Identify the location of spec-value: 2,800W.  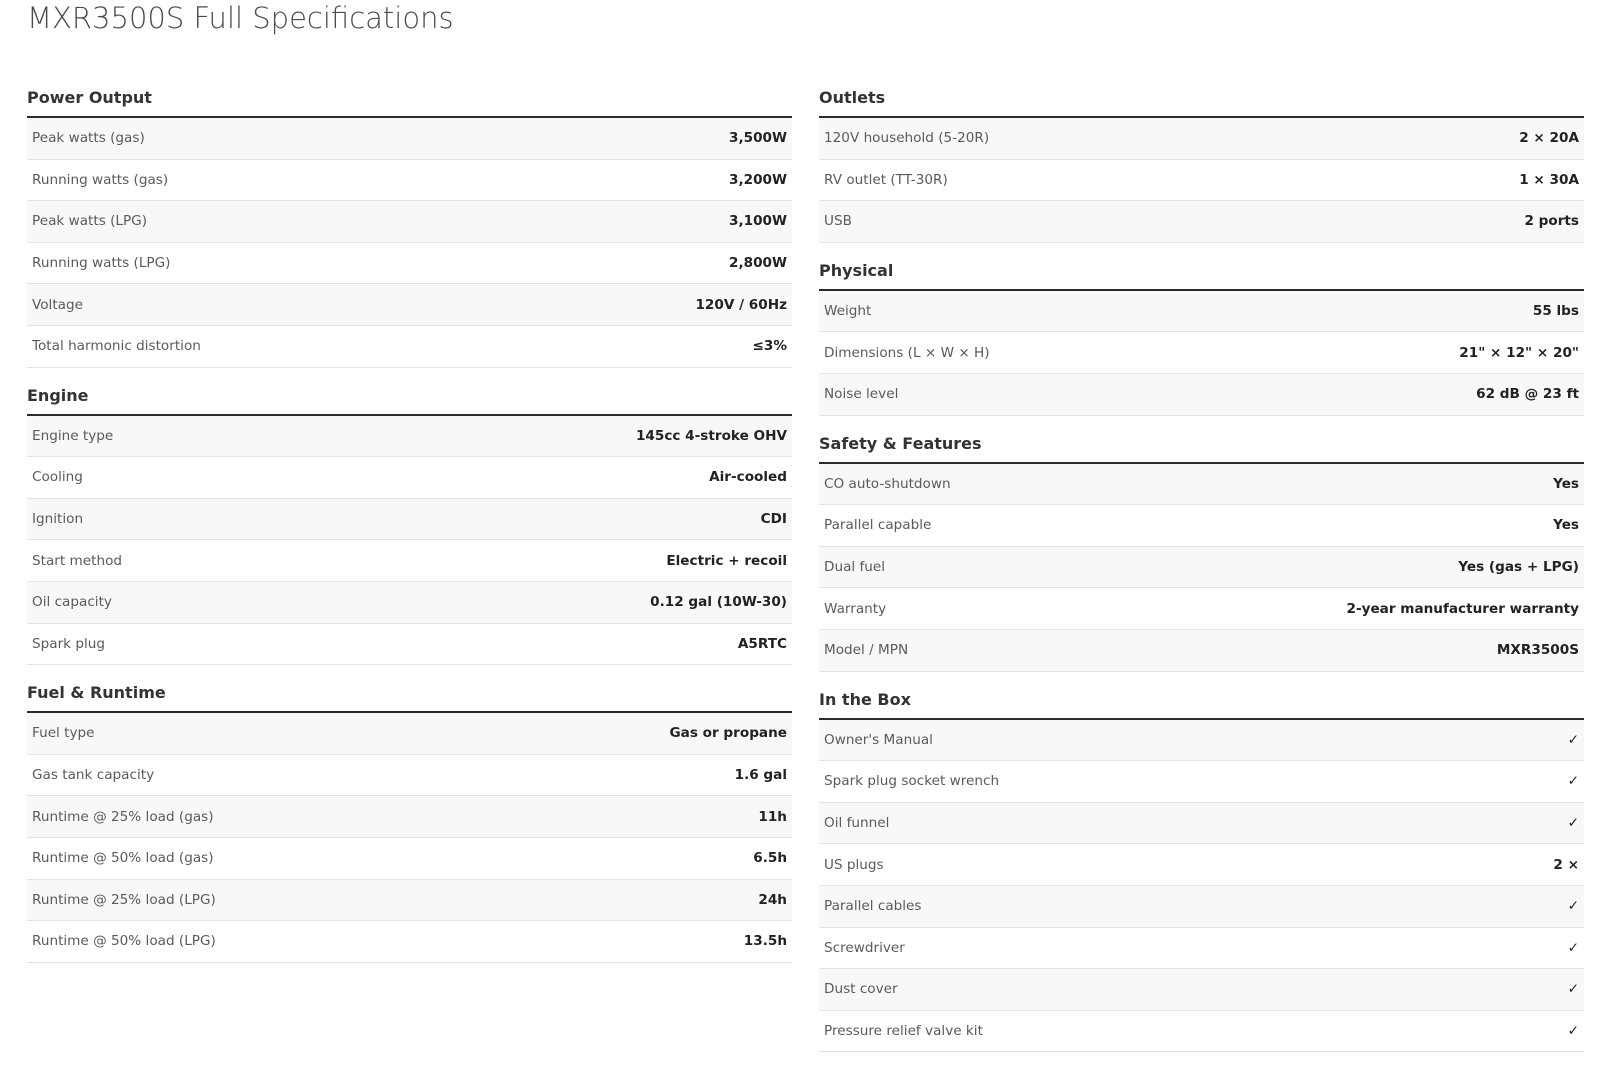
(758, 263).